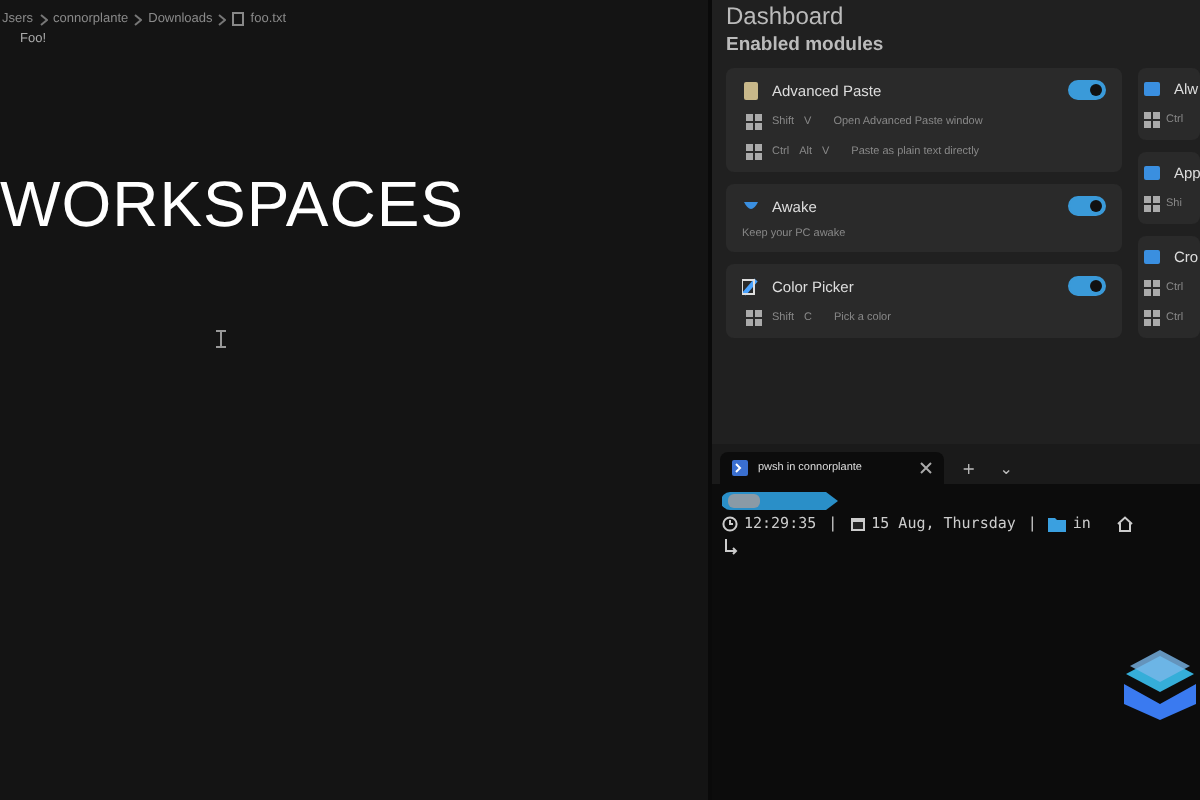  What do you see at coordinates (786, 16) in the screenshot?
I see `page-title: Dashboard` at bounding box center [786, 16].